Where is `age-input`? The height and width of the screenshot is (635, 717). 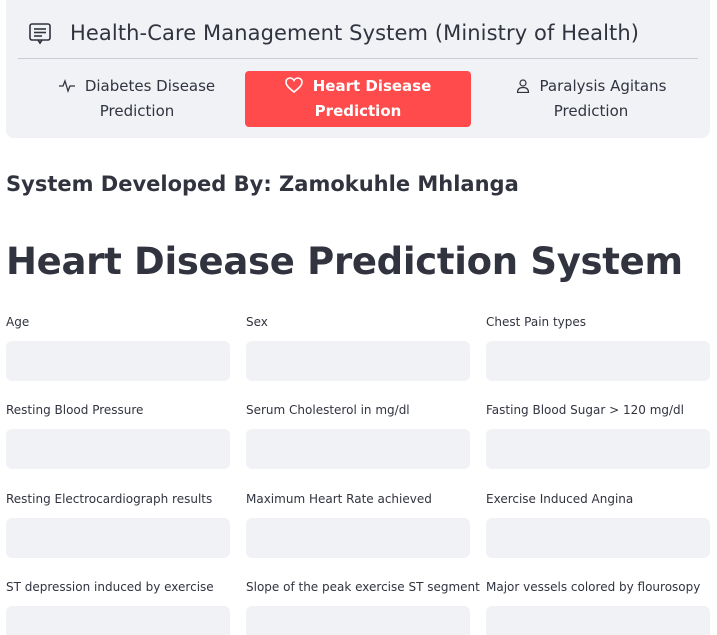 age-input is located at coordinates (118, 361).